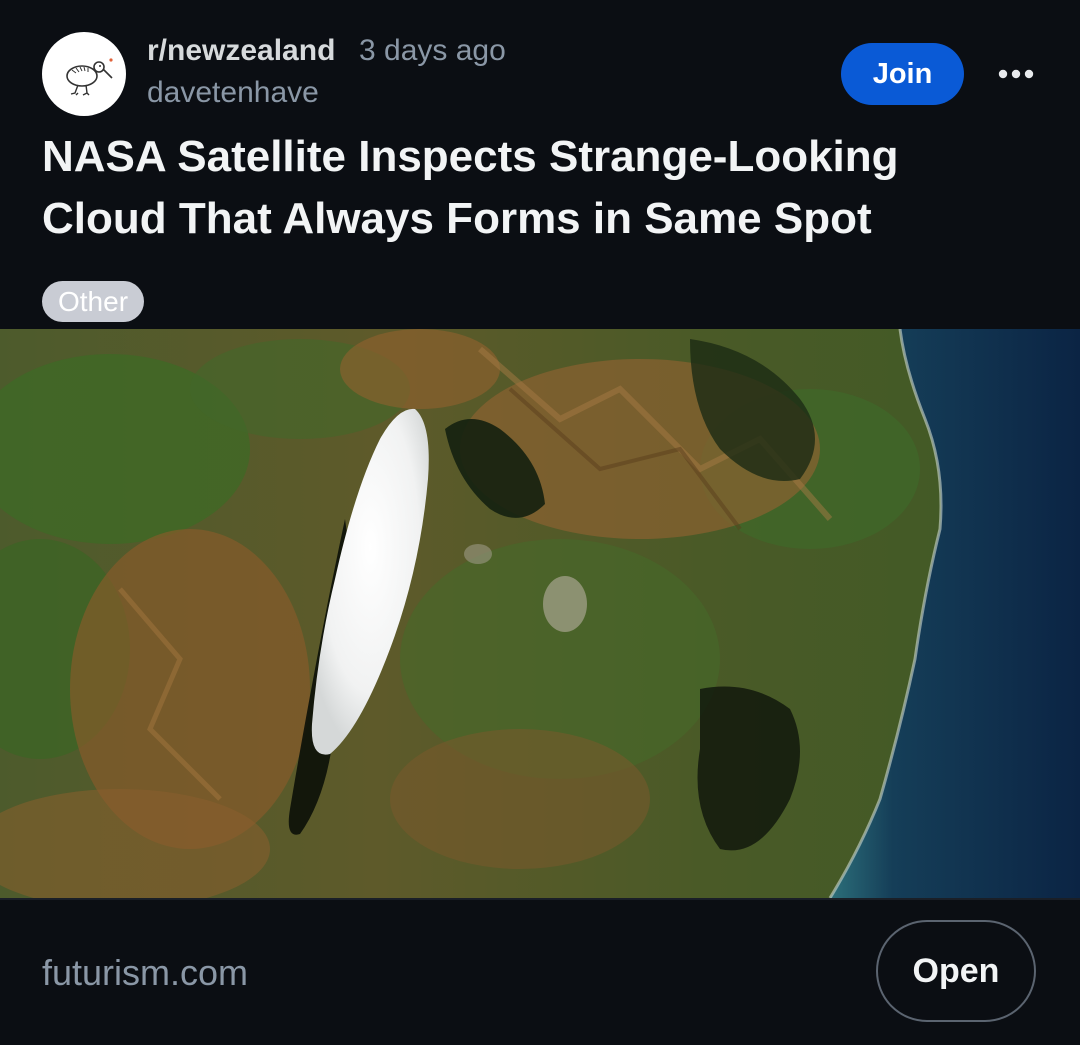 The image size is (1080, 1045). Describe the element at coordinates (89, 77) in the screenshot. I see `kiwi-bird-icon` at that location.